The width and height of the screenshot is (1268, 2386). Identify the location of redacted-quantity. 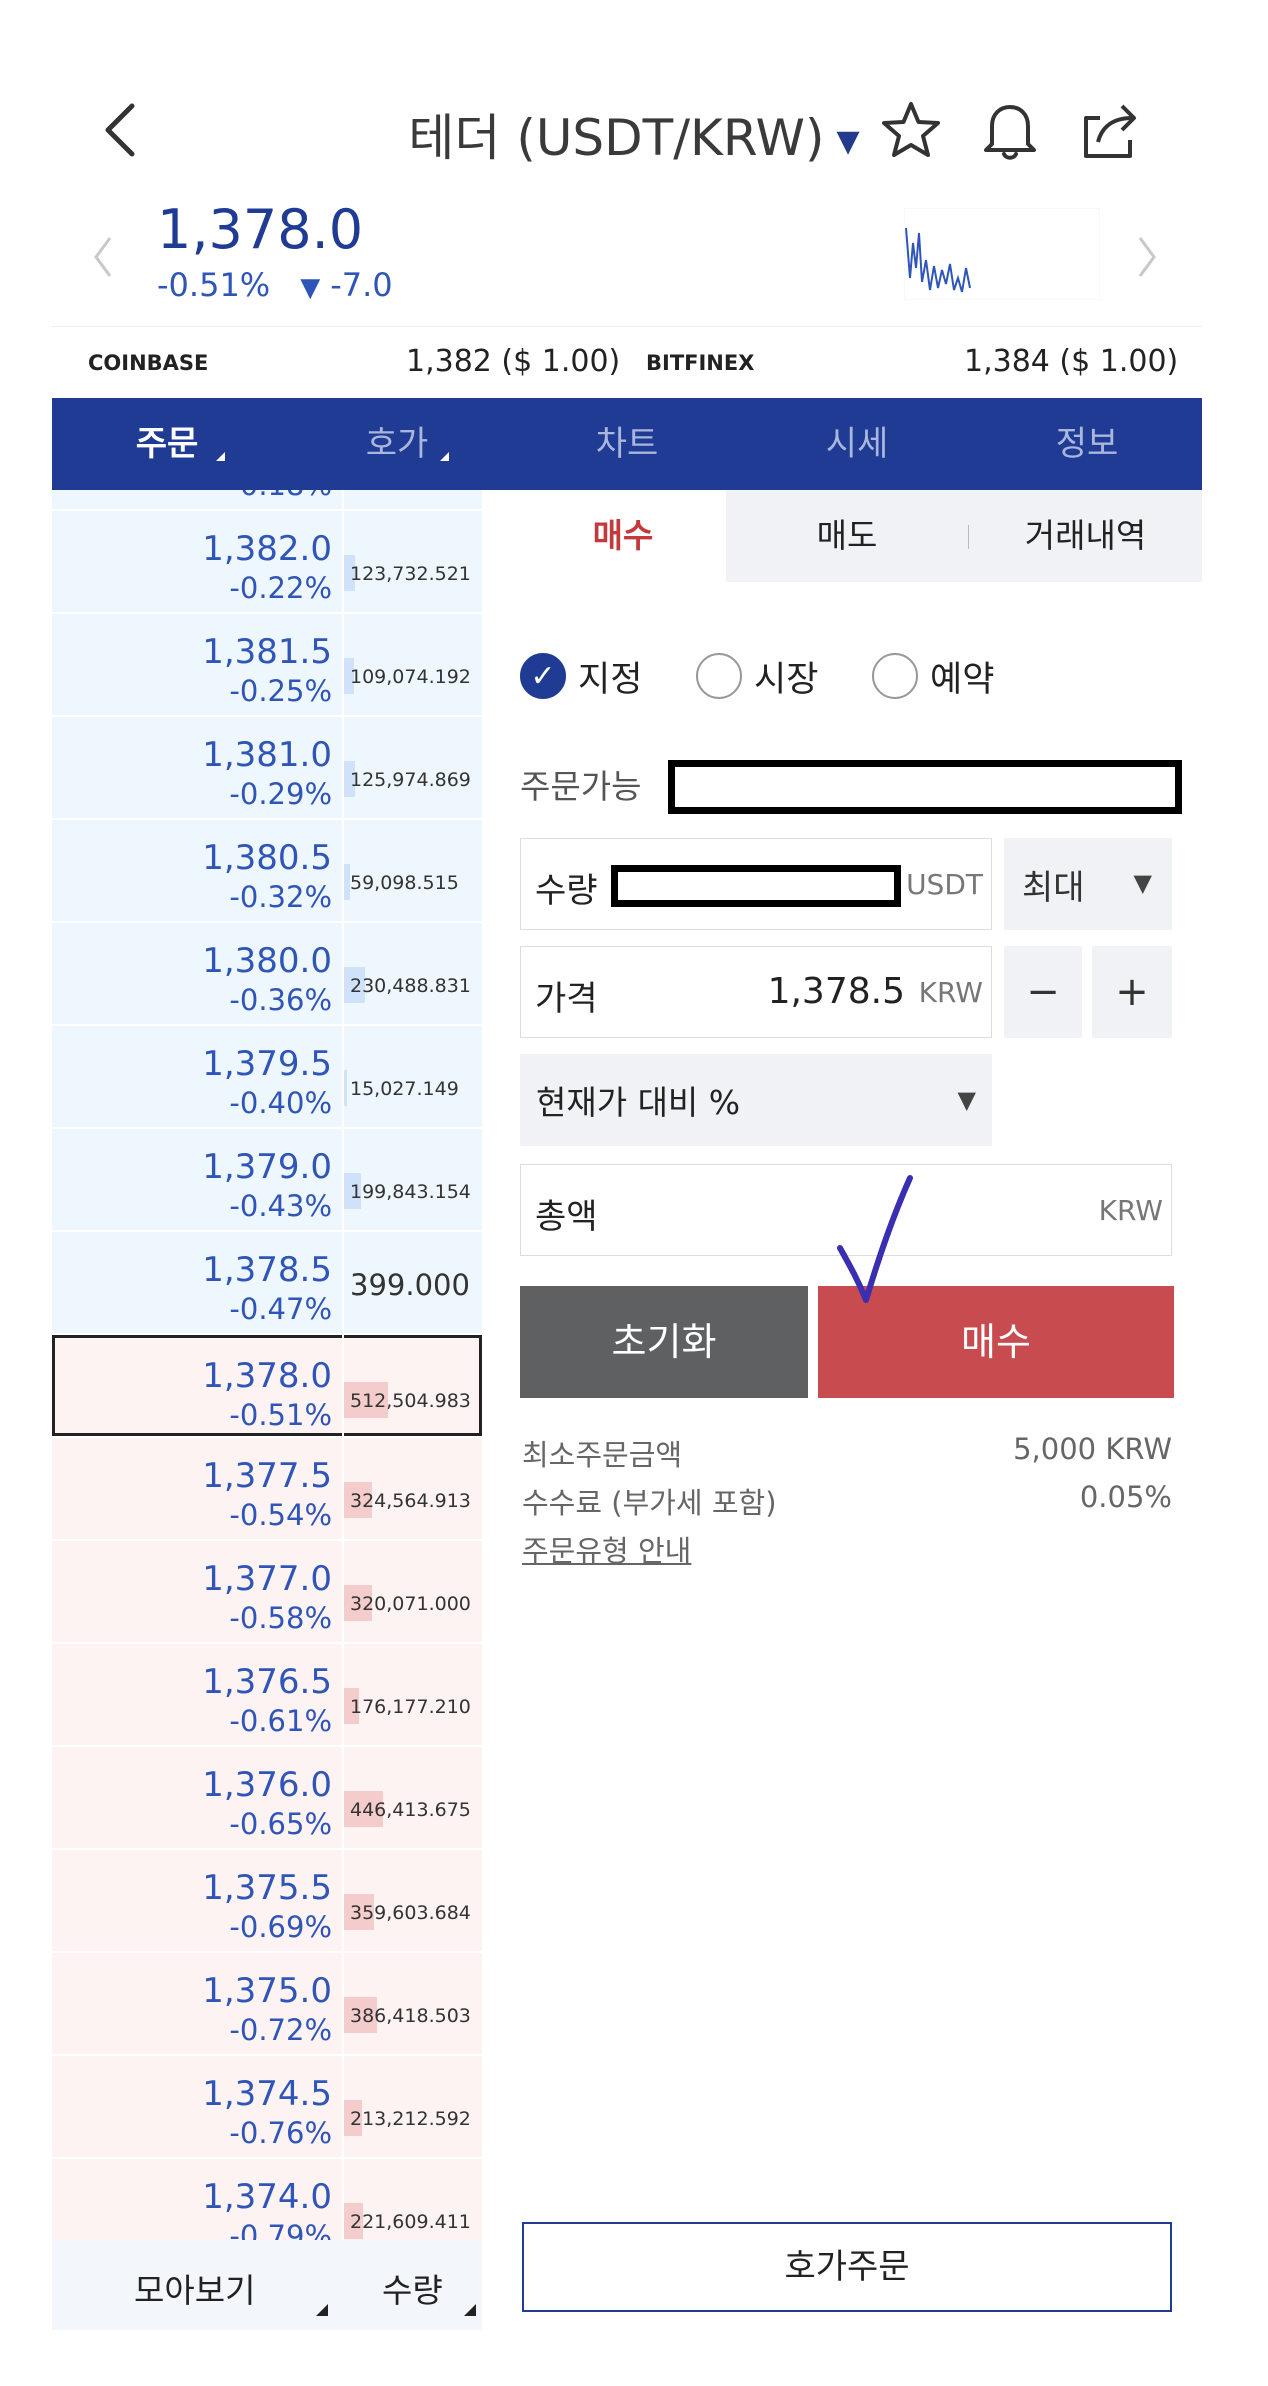
(756, 886).